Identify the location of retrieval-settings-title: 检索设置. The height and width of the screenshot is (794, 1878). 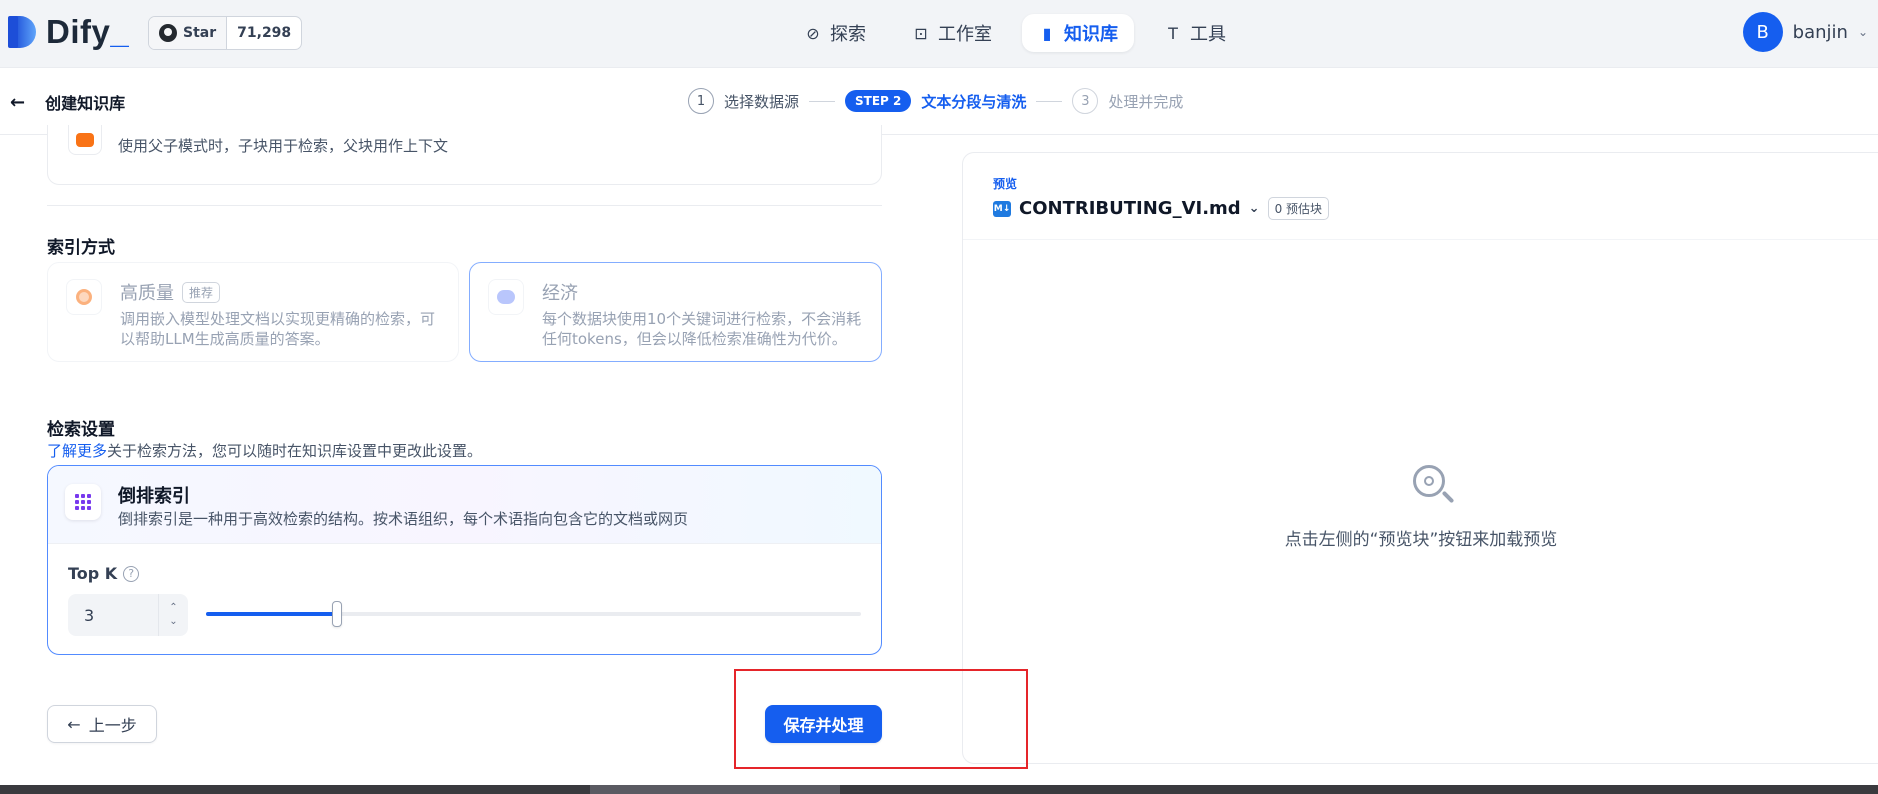
(81, 430).